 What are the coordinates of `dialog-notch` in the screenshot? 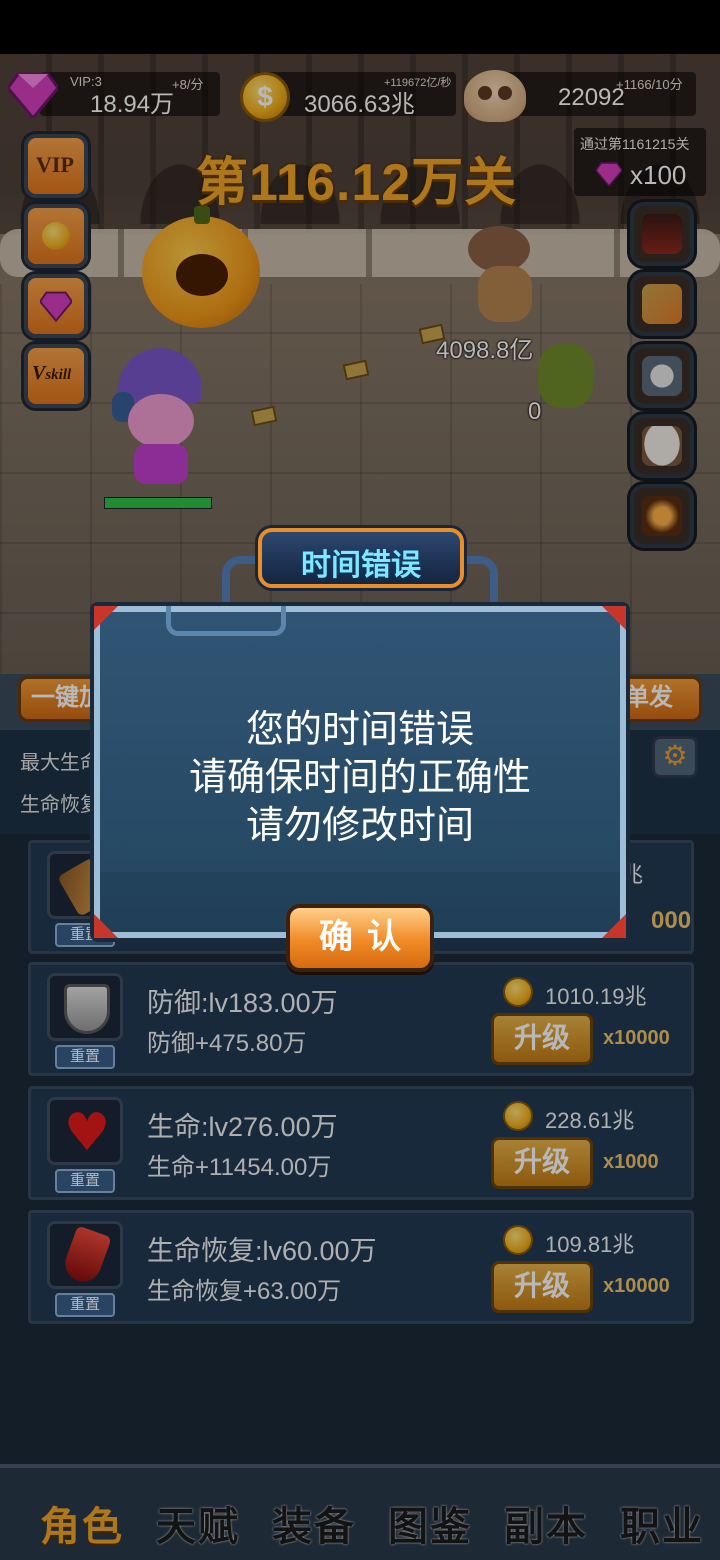 It's located at (226, 621).